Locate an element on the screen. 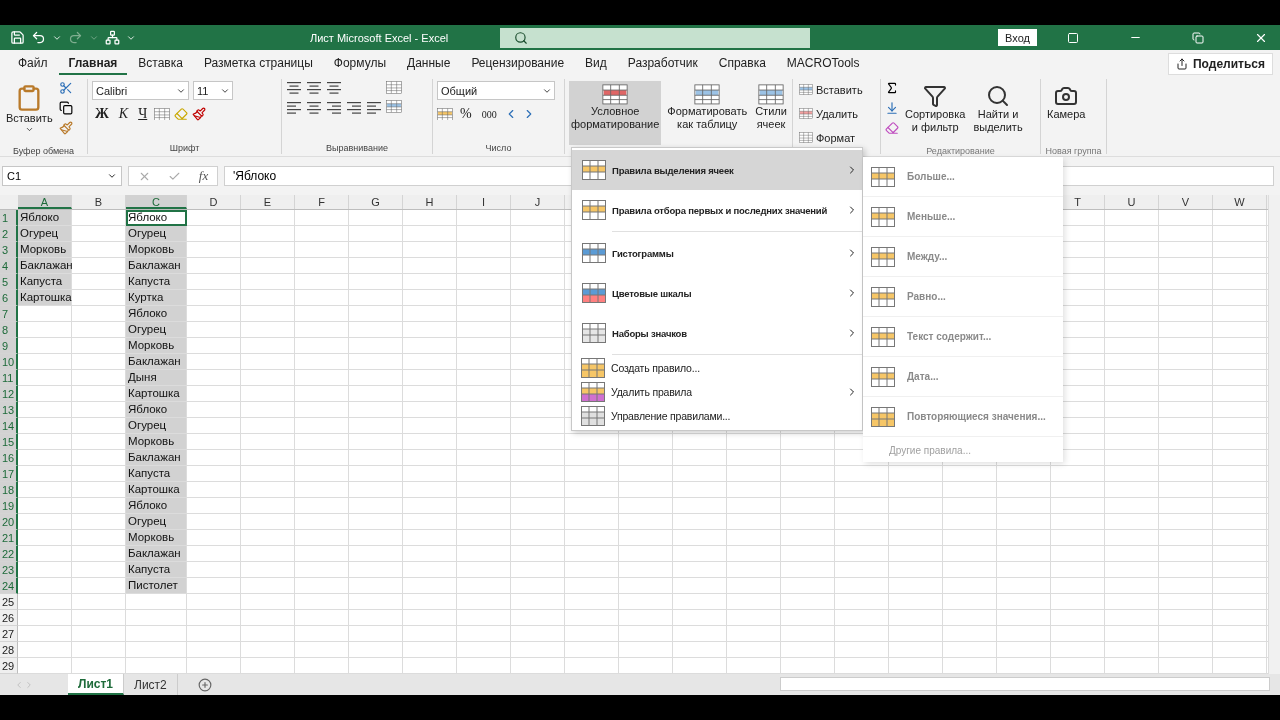  ribbon-tab: MACROTools is located at coordinates (823, 63).